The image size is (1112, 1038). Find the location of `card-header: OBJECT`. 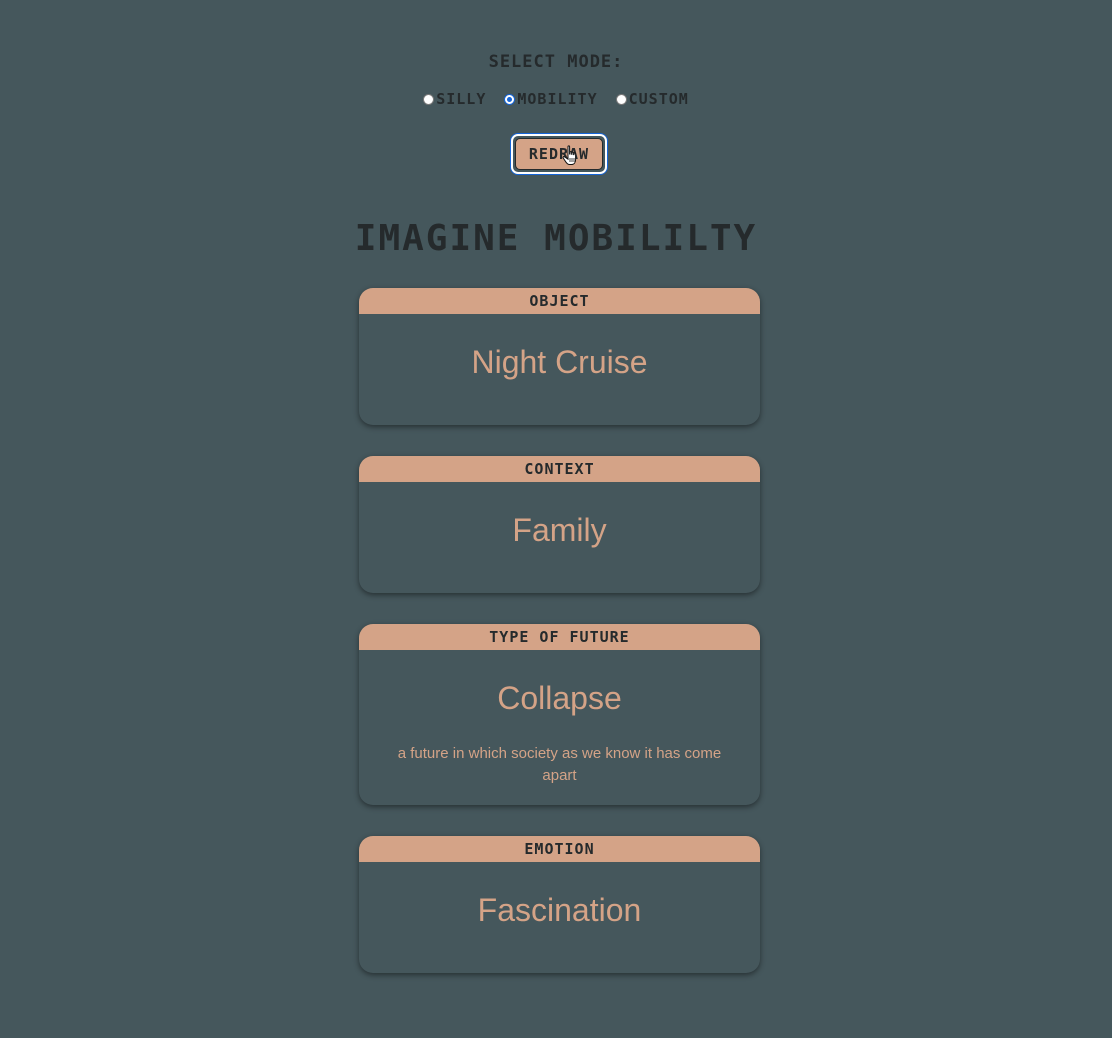

card-header: OBJECT is located at coordinates (559, 301).